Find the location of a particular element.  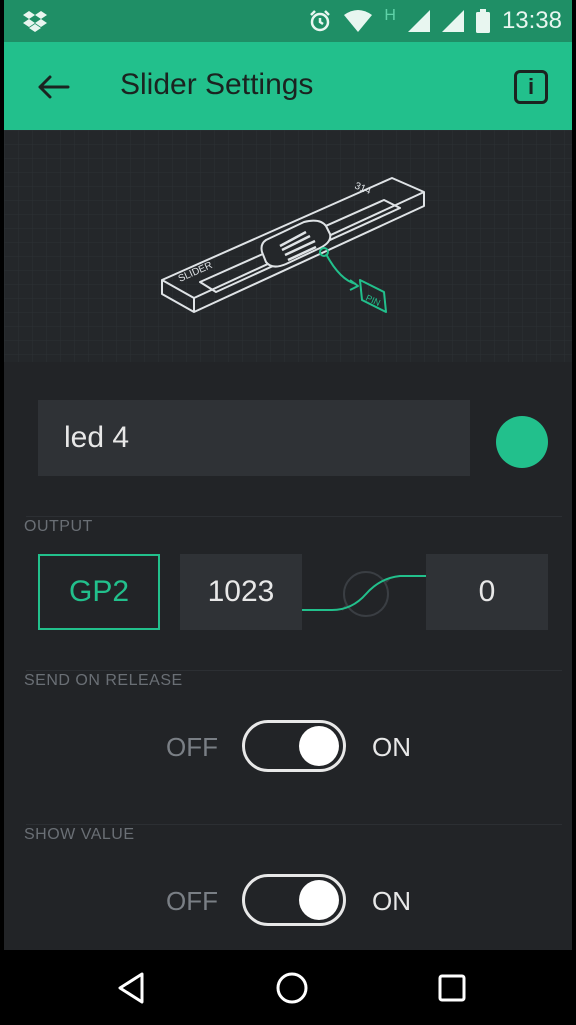

show-value-off-label: OFF is located at coordinates (192, 901).